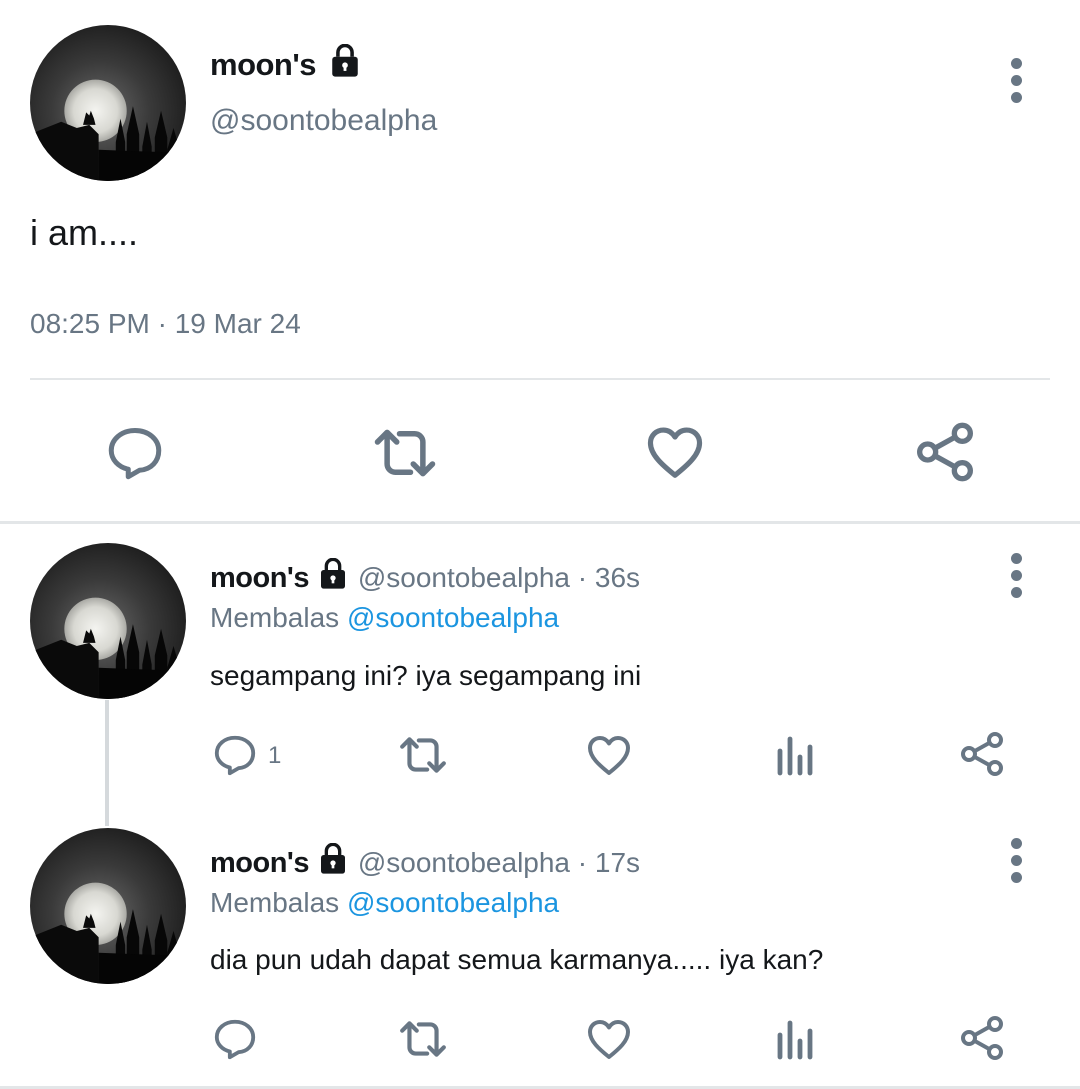 This screenshot has width=1080, height=1089. What do you see at coordinates (107, 763) in the screenshot?
I see `thread-line` at bounding box center [107, 763].